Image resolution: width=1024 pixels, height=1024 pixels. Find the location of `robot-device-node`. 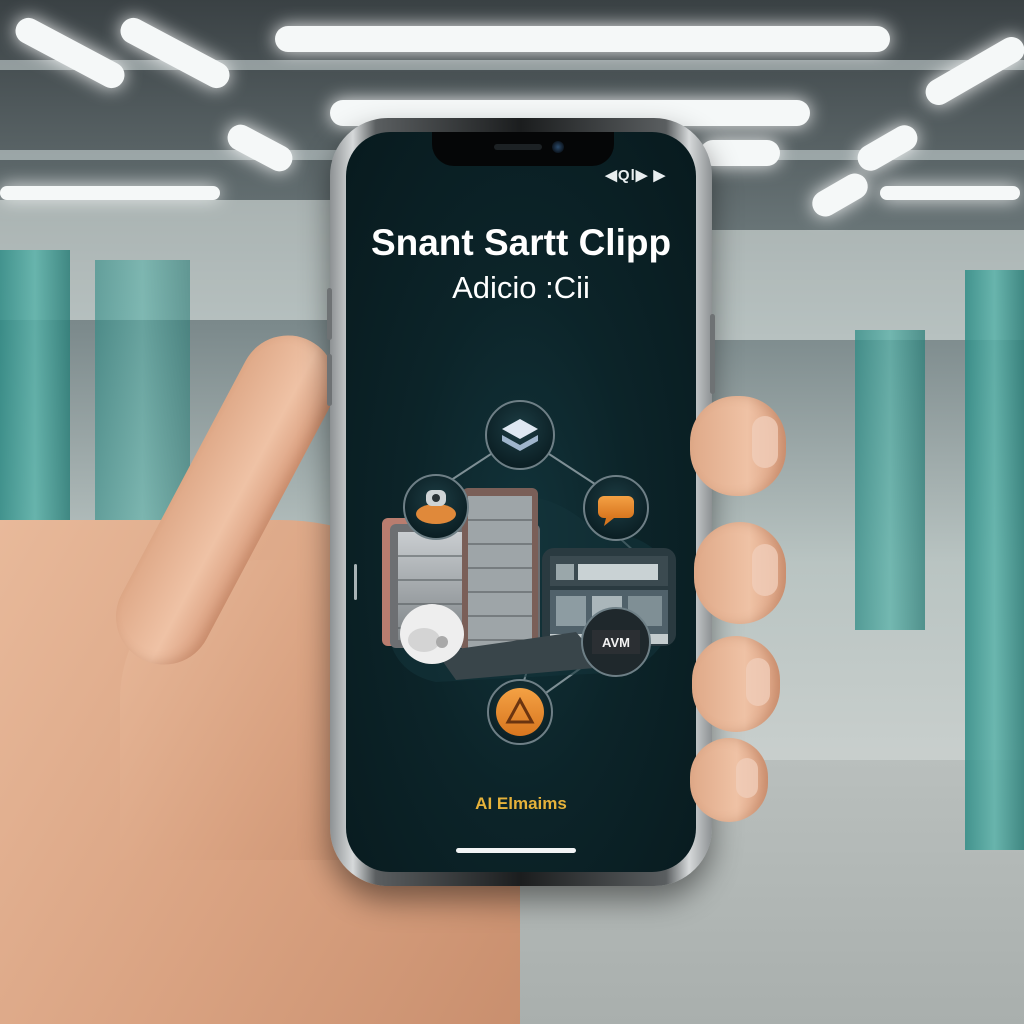

robot-device-node is located at coordinates (436, 507).